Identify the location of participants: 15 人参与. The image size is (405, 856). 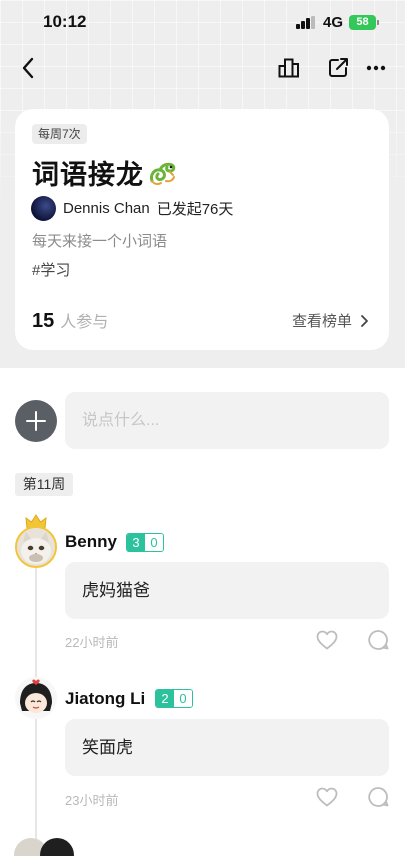
(70, 320).